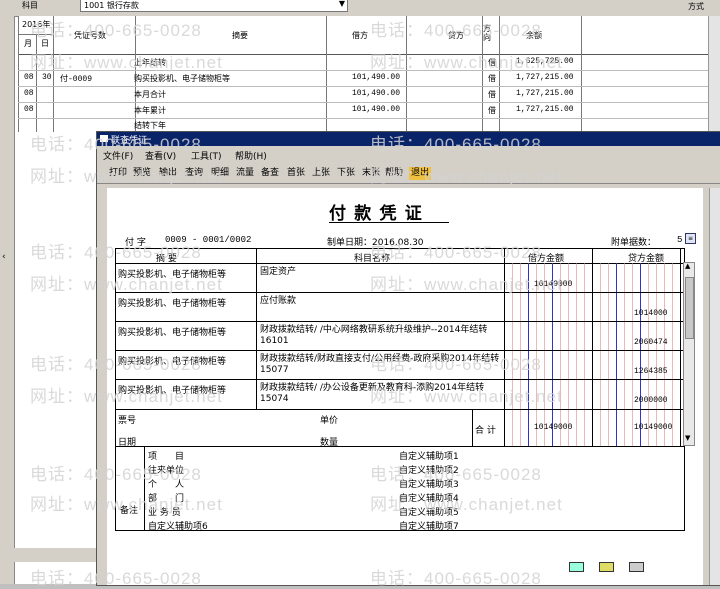  What do you see at coordinates (251, 155) in the screenshot?
I see `menu-help: 帮助(H)` at bounding box center [251, 155].